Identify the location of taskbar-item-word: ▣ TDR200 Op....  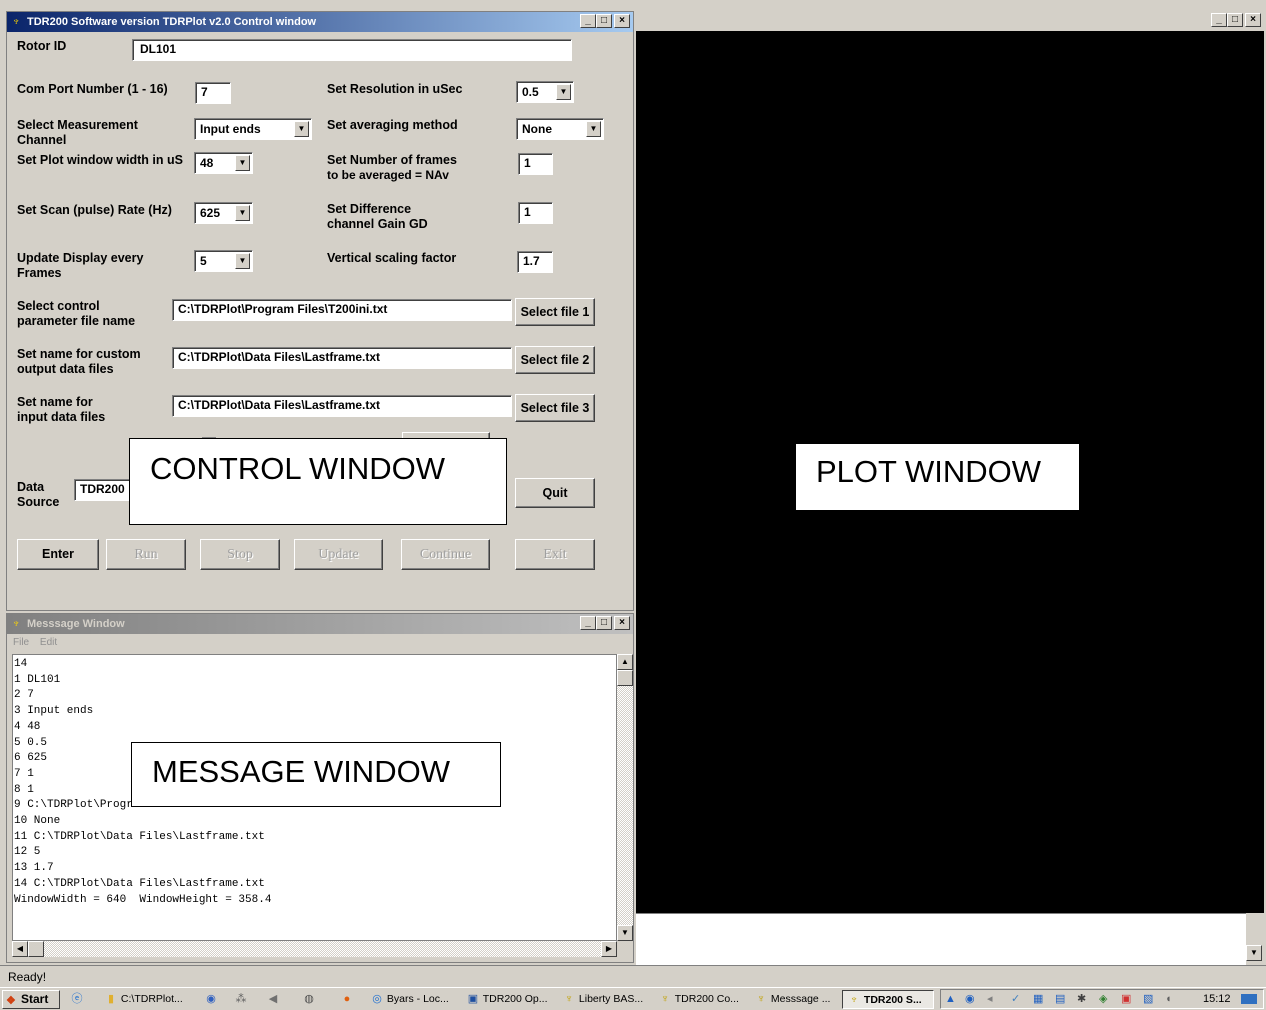
(509, 999).